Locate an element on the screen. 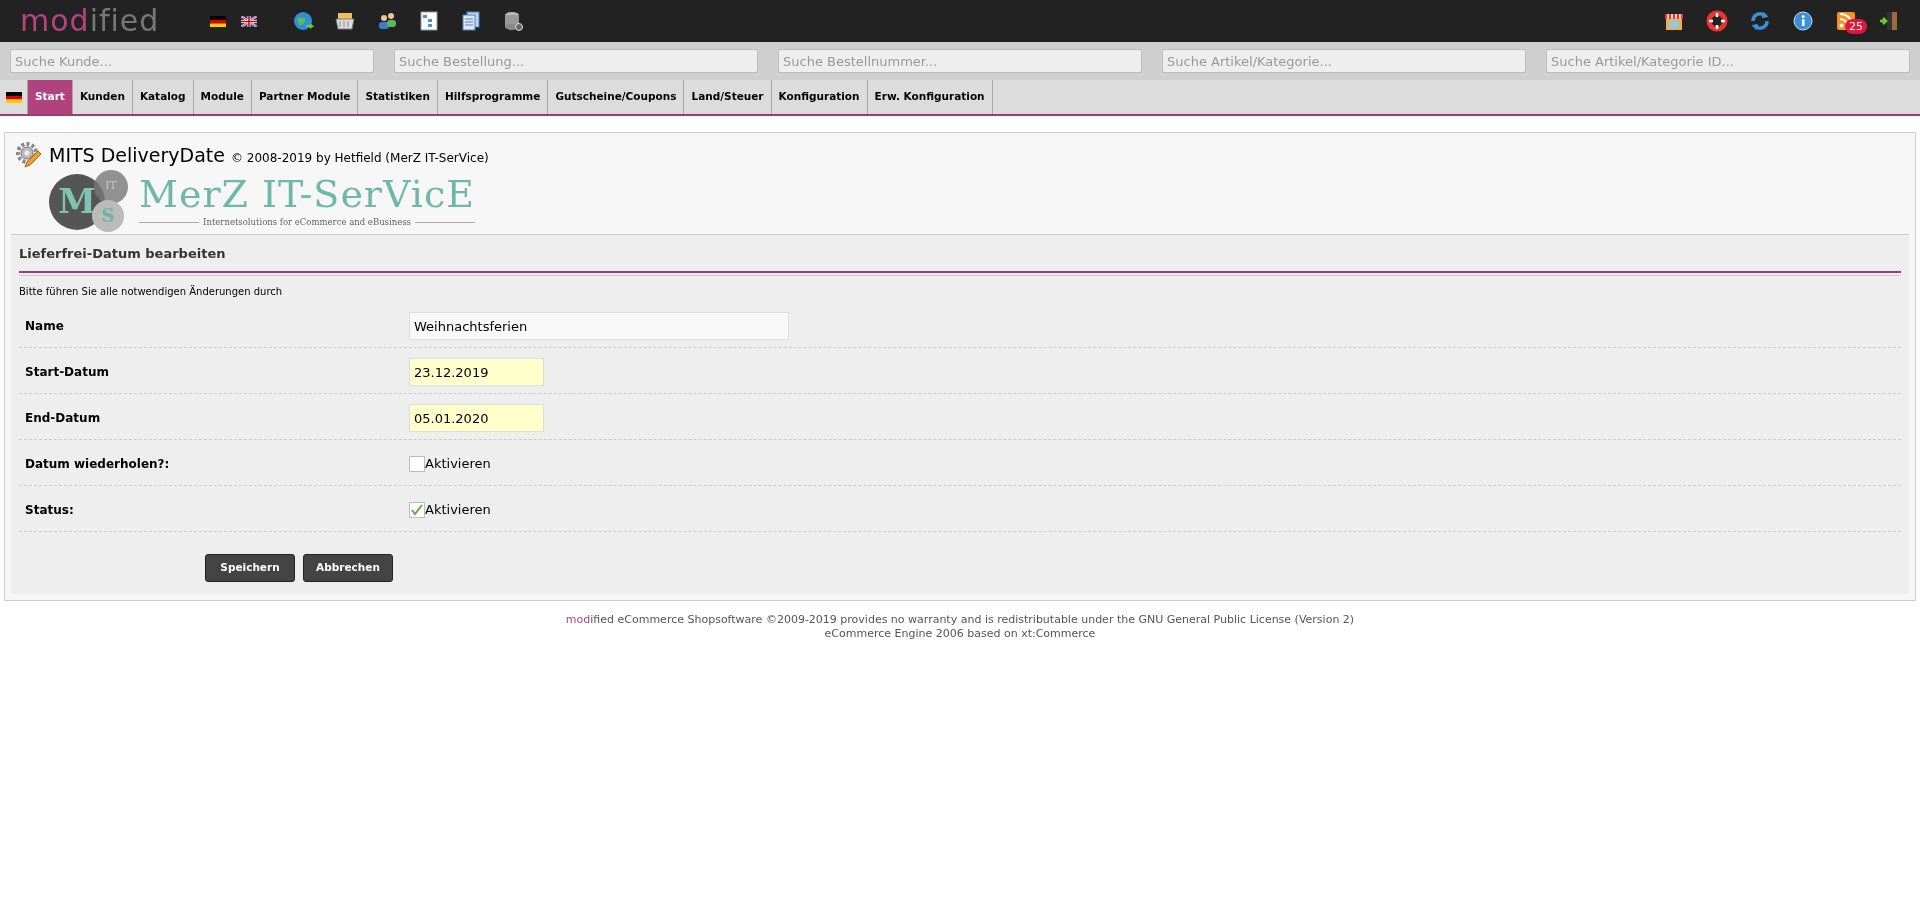 The height and width of the screenshot is (916, 1920). field-label: End-Datum is located at coordinates (63, 418).